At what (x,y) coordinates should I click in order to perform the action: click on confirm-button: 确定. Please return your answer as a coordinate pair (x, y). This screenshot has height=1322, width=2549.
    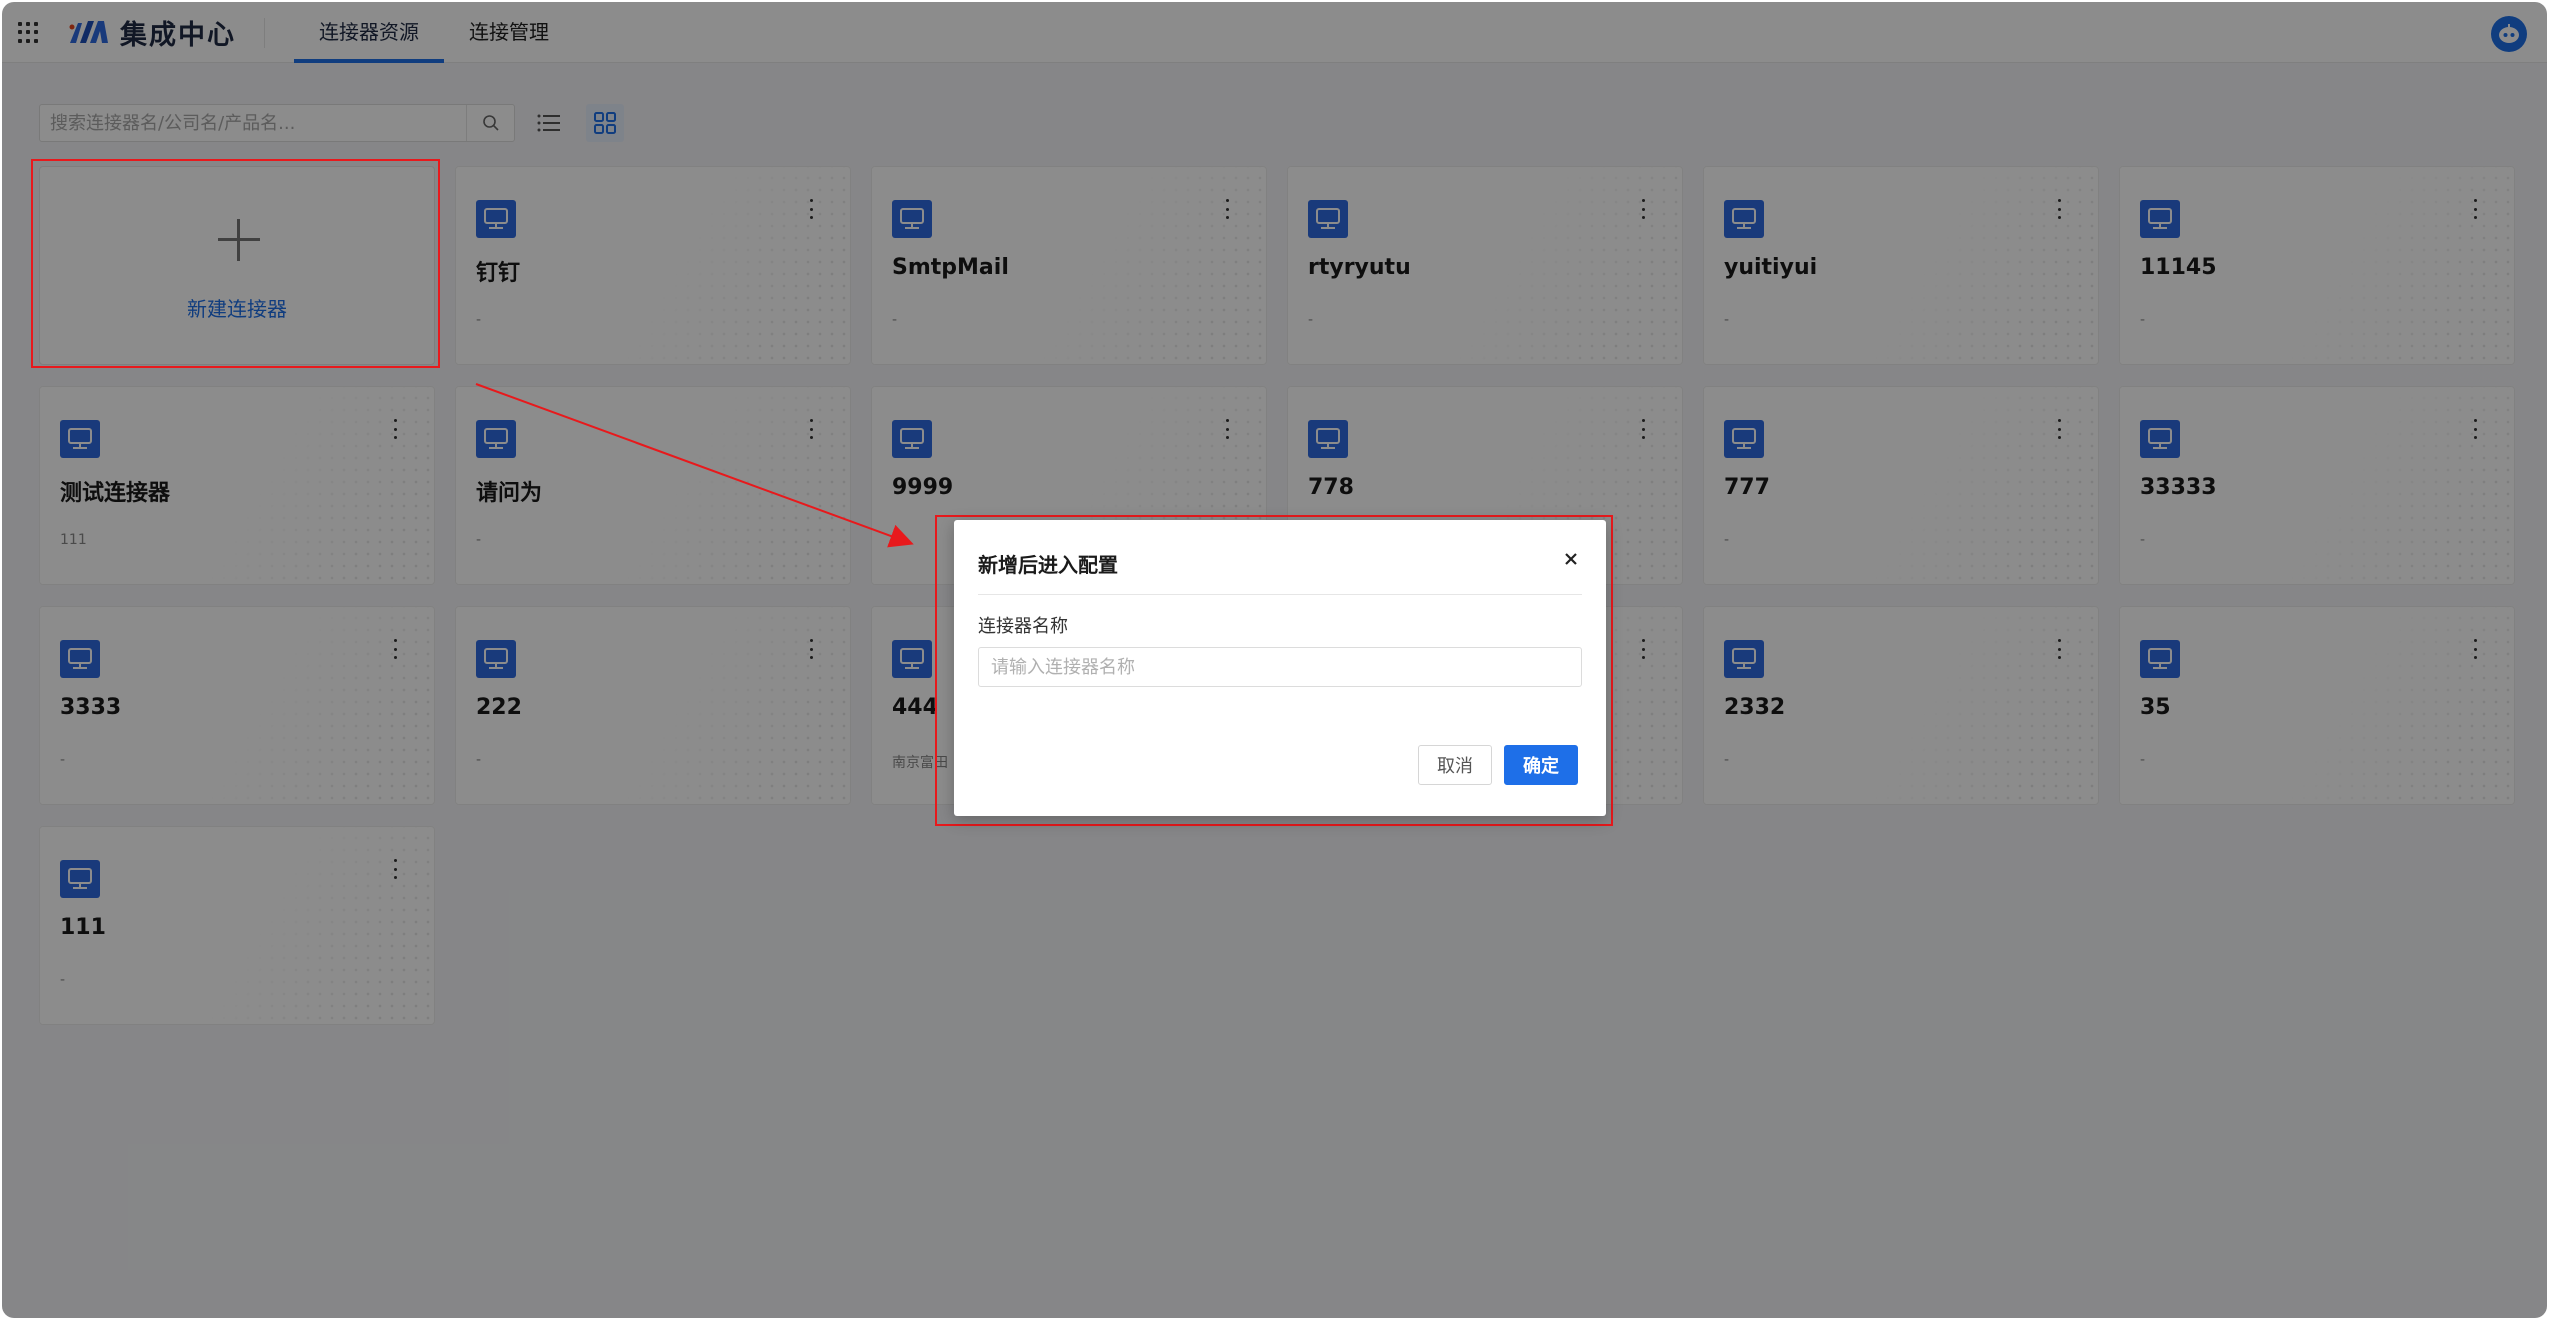
    Looking at the image, I should click on (1541, 765).